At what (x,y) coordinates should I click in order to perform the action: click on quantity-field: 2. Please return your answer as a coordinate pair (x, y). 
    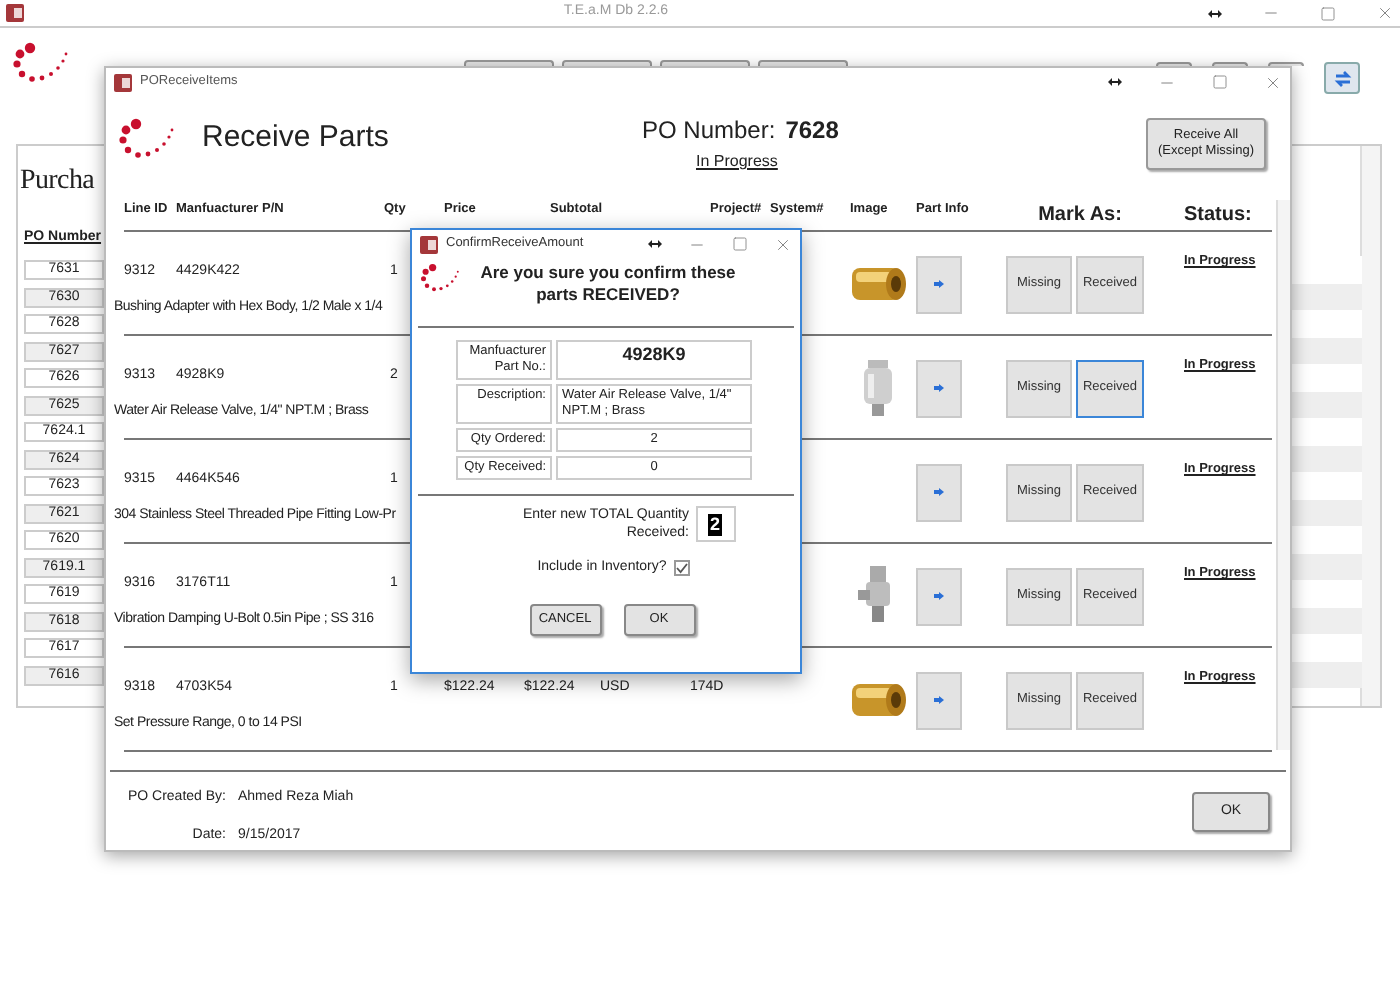
    Looking at the image, I should click on (715, 524).